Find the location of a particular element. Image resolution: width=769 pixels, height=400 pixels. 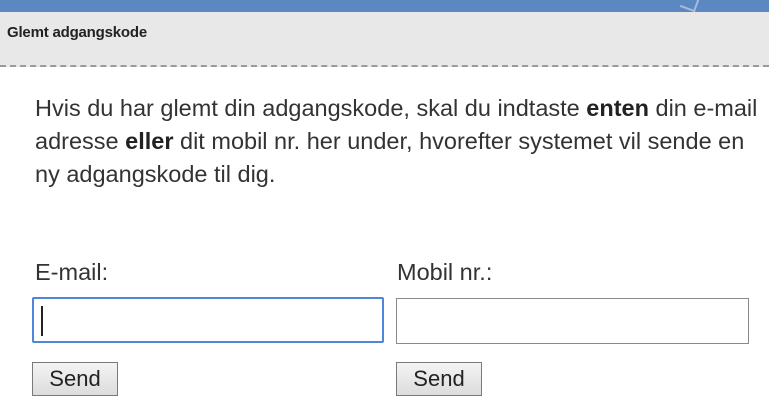

mobile-send-button: Send is located at coordinates (439, 379).